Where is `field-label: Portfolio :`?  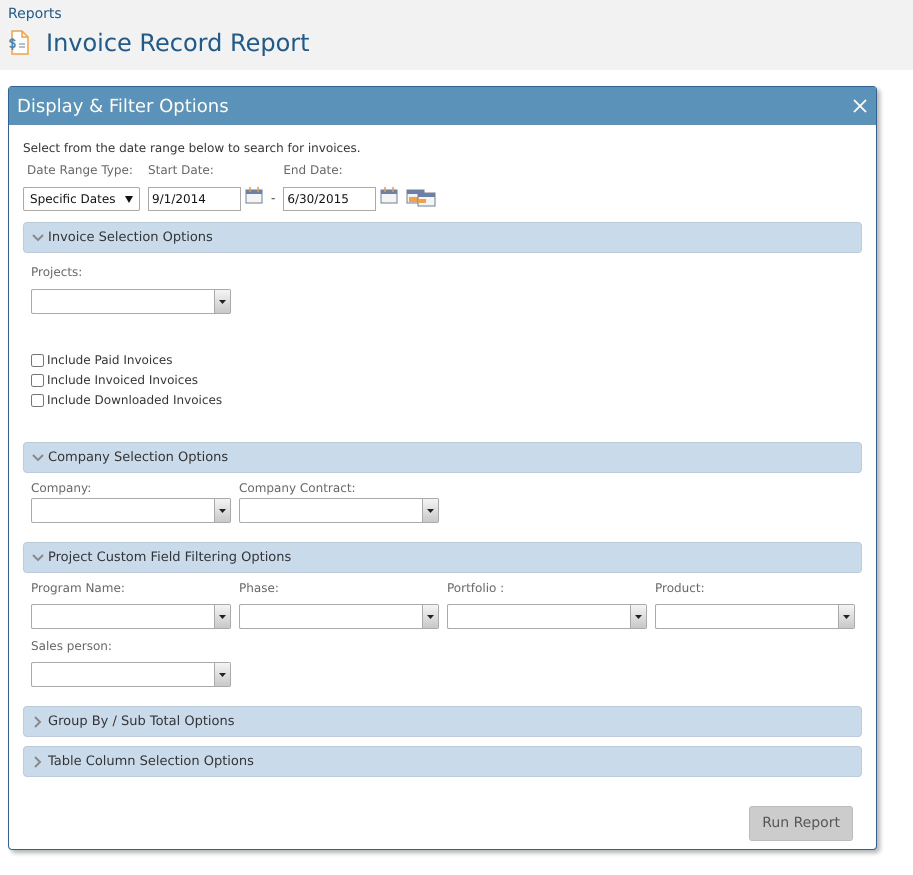 field-label: Portfolio : is located at coordinates (476, 588).